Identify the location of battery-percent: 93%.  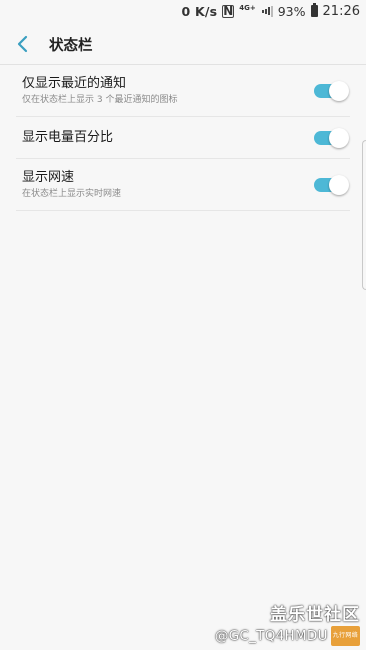
(291, 11).